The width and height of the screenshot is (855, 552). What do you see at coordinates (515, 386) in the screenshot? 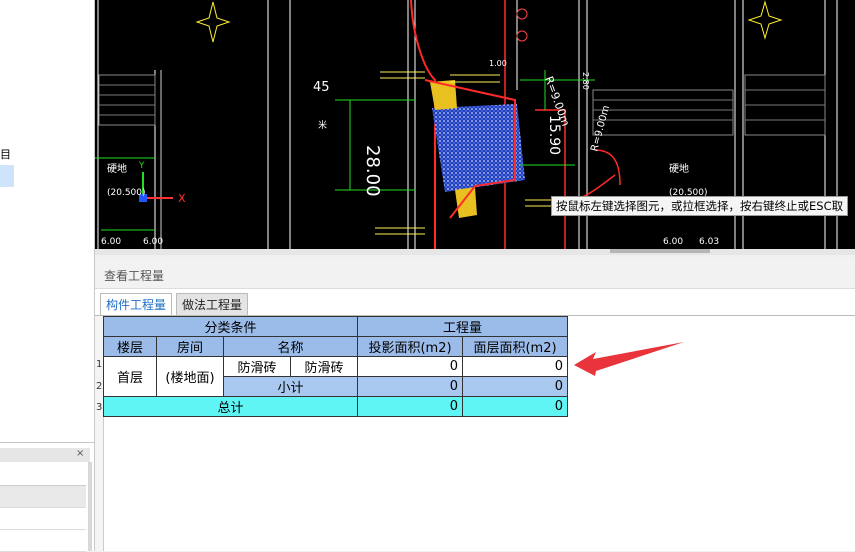
I see `cell-subtotal-layer: 0` at bounding box center [515, 386].